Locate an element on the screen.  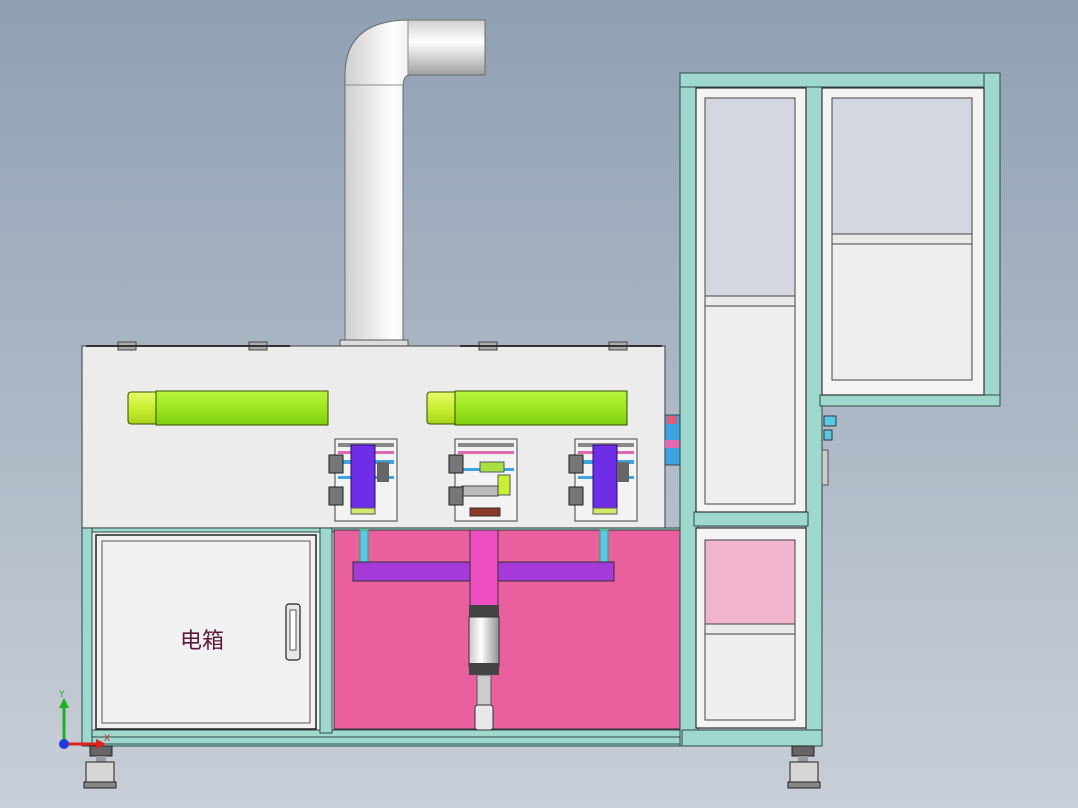
x-axis-label: X is located at coordinates (107, 739).